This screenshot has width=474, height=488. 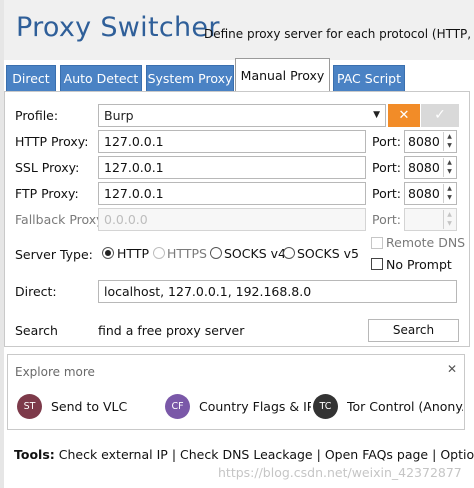 I want to click on server-type-label: Server Type:, so click(x=54, y=254).